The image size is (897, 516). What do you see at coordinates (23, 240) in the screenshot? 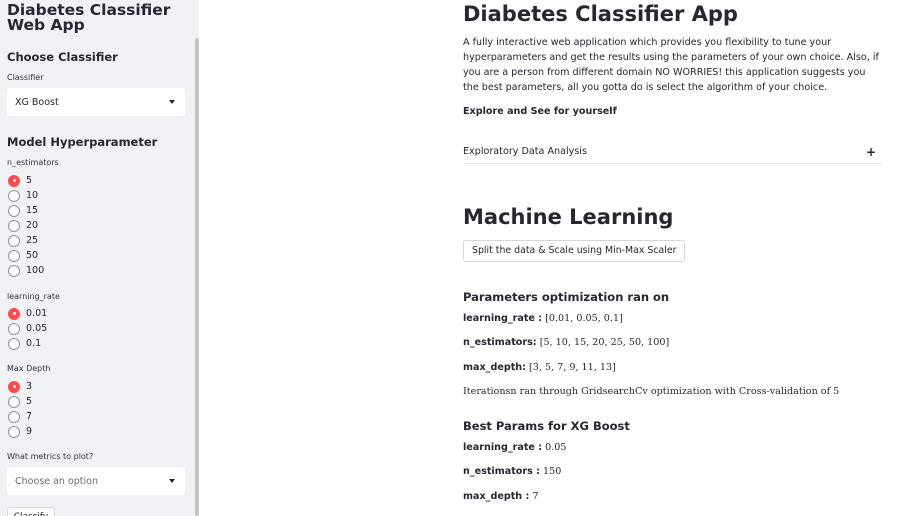
I see `n-estimators-option: 25` at bounding box center [23, 240].